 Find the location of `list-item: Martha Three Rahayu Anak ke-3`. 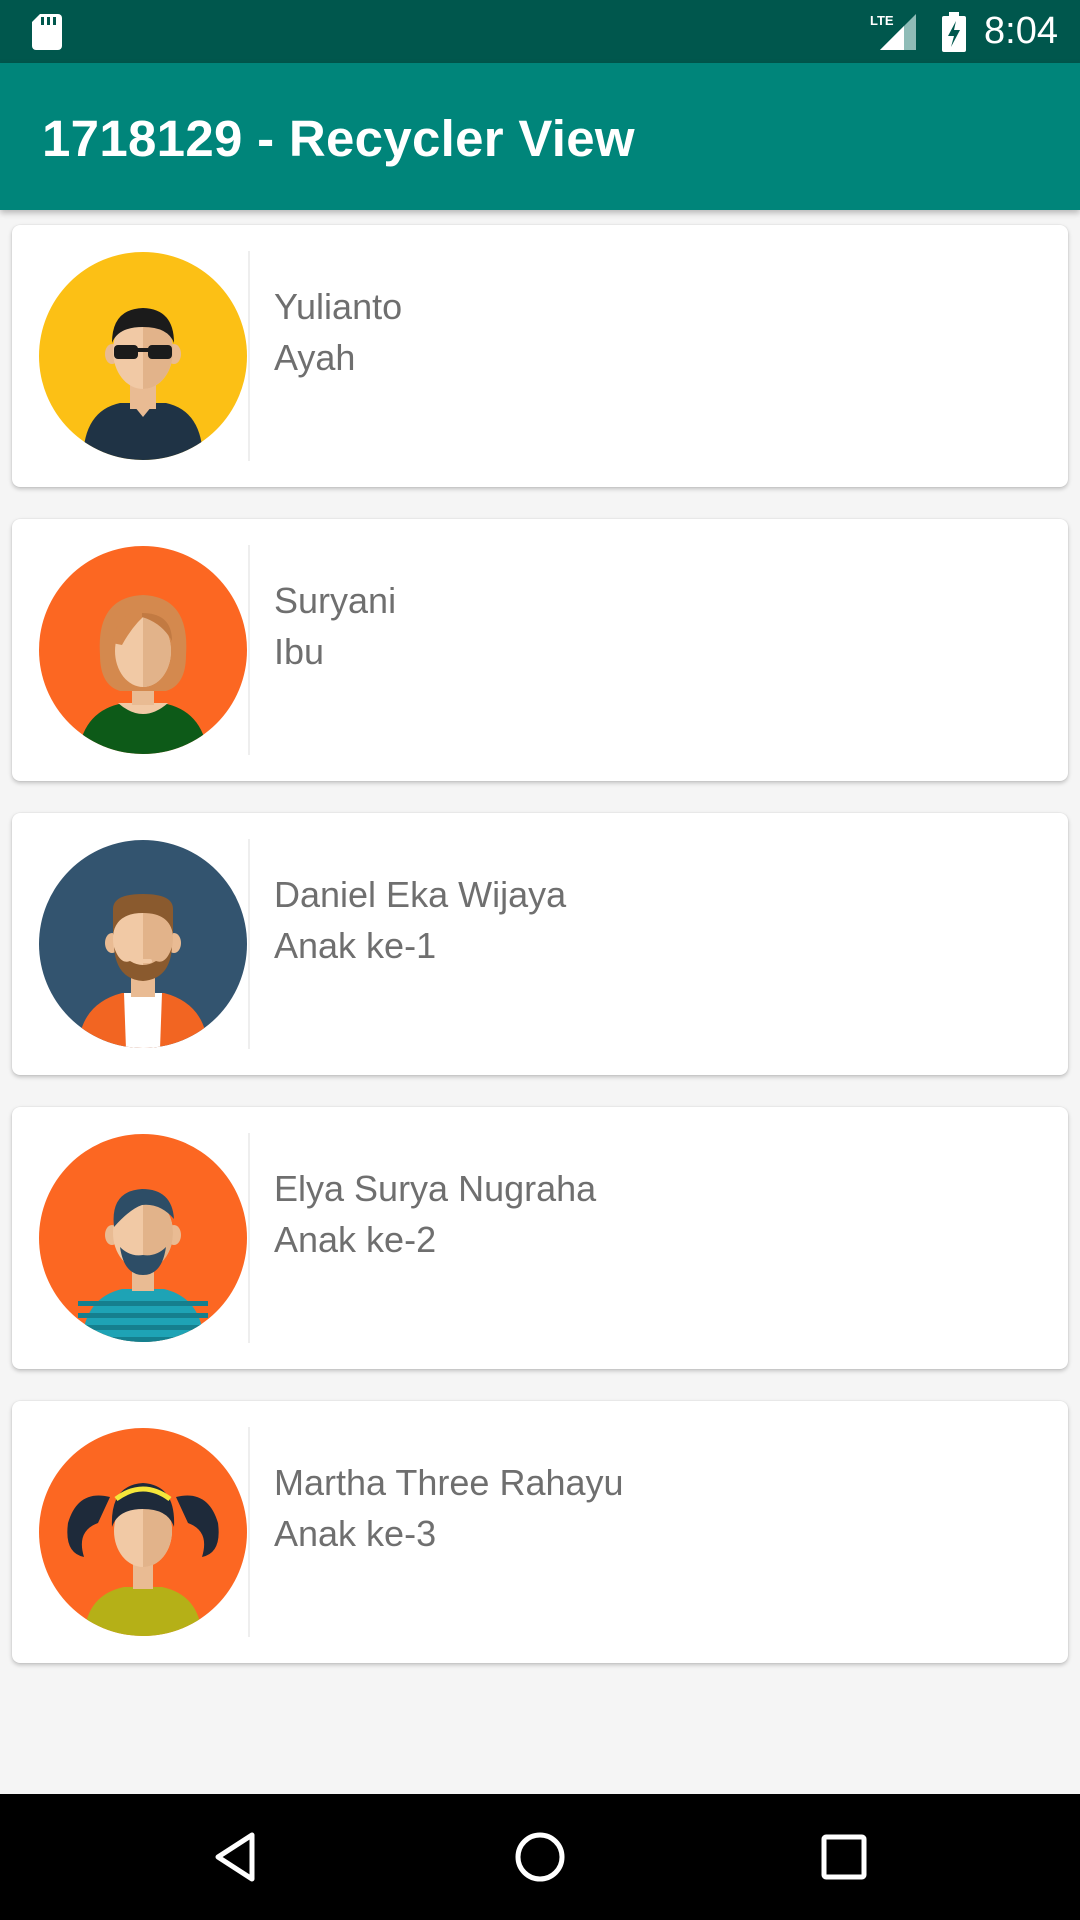

list-item: Martha Three Rahayu Anak ke-3 is located at coordinates (540, 1532).